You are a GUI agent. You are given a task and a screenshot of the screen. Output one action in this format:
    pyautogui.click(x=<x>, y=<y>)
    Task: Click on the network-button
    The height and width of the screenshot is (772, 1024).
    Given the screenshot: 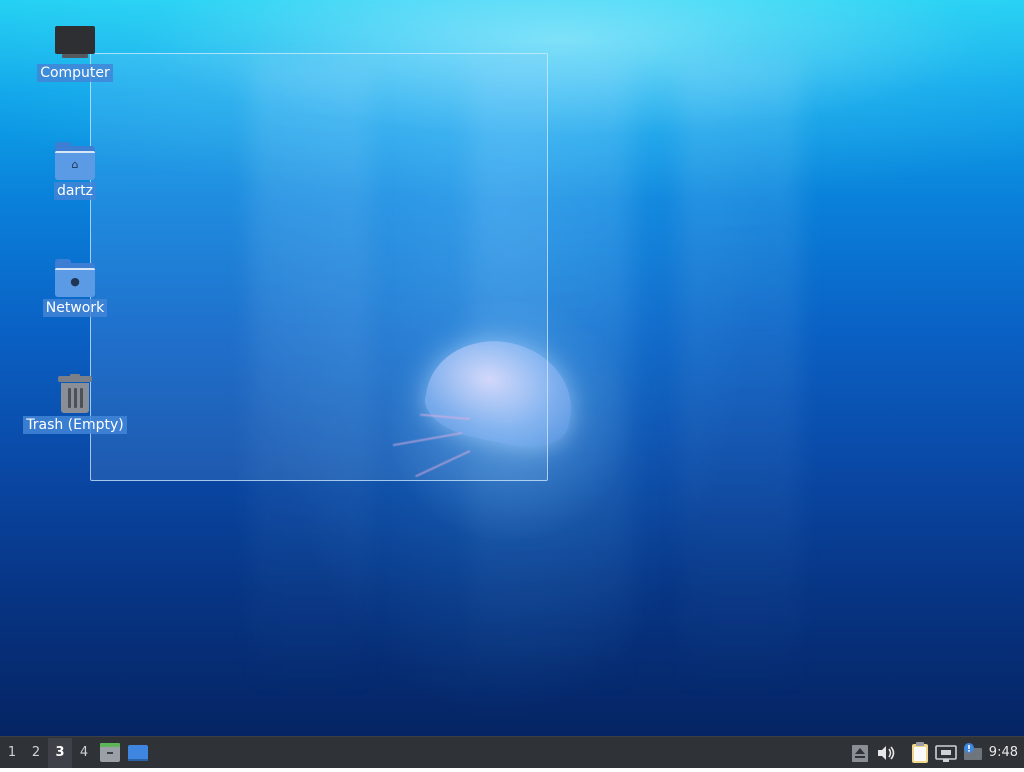 What is the action you would take?
    pyautogui.click(x=946, y=753)
    